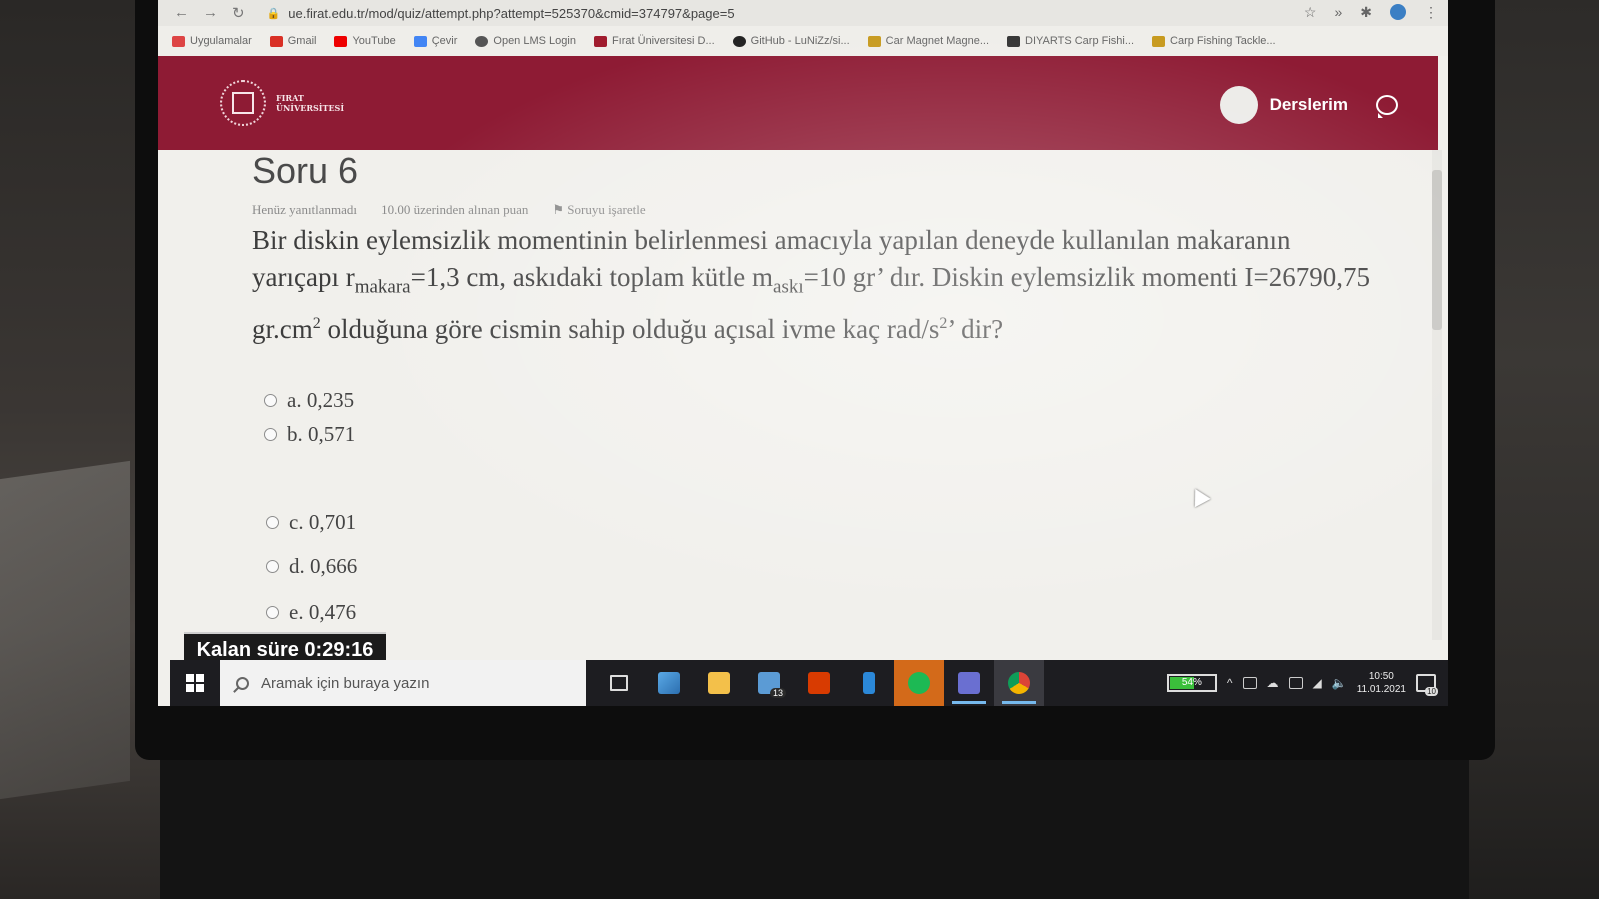 Image resolution: width=1599 pixels, height=899 pixels. Describe the element at coordinates (1273, 683) in the screenshot. I see `cloud-icon: ☁` at that location.